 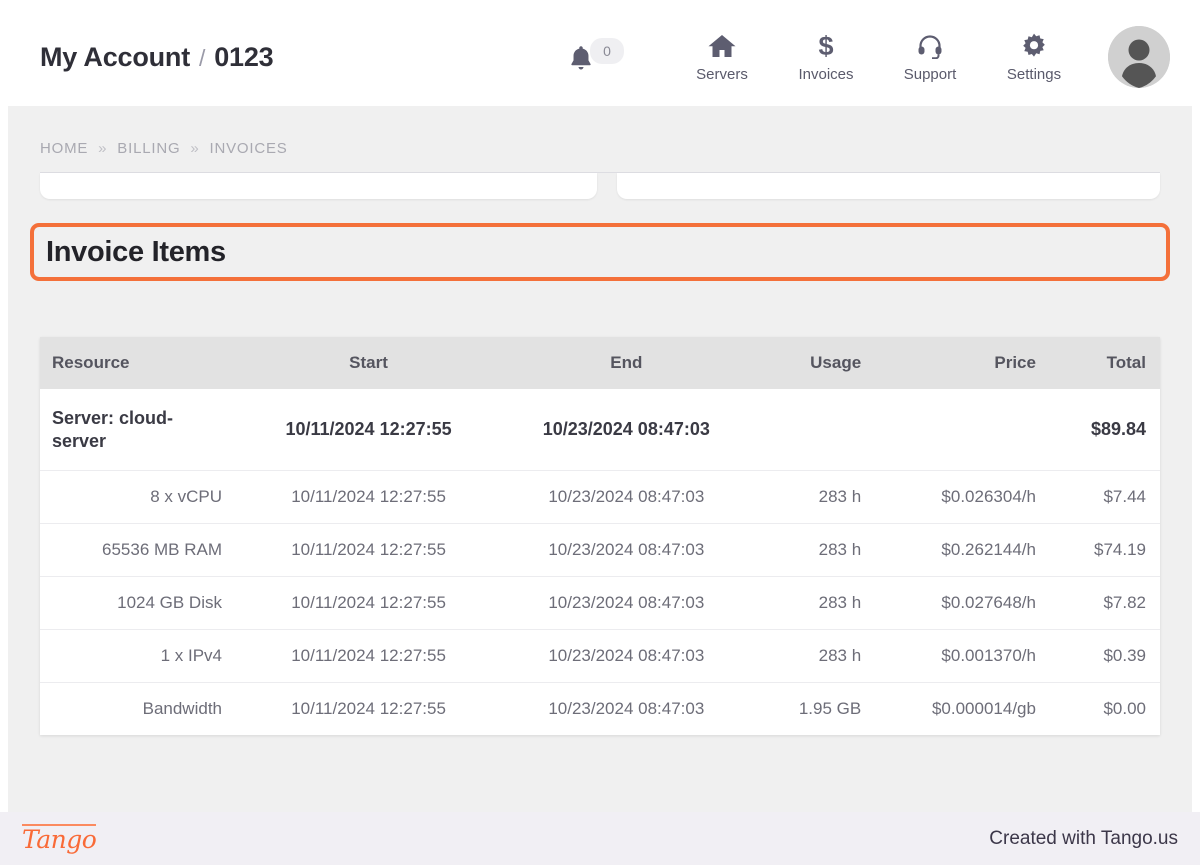 What do you see at coordinates (369, 363) in the screenshot?
I see `column-header-start: Start` at bounding box center [369, 363].